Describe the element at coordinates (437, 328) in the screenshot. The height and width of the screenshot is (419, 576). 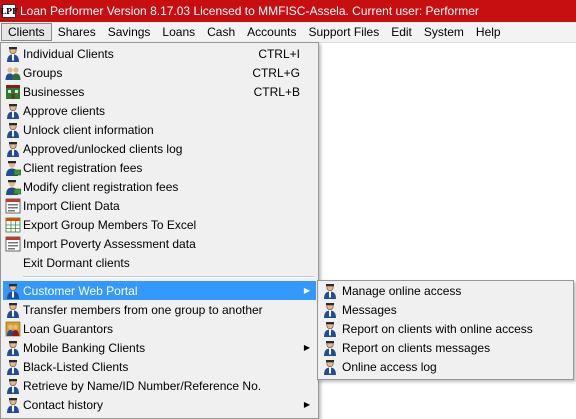
I see `menu-item-label: Report on clients with online access` at that location.